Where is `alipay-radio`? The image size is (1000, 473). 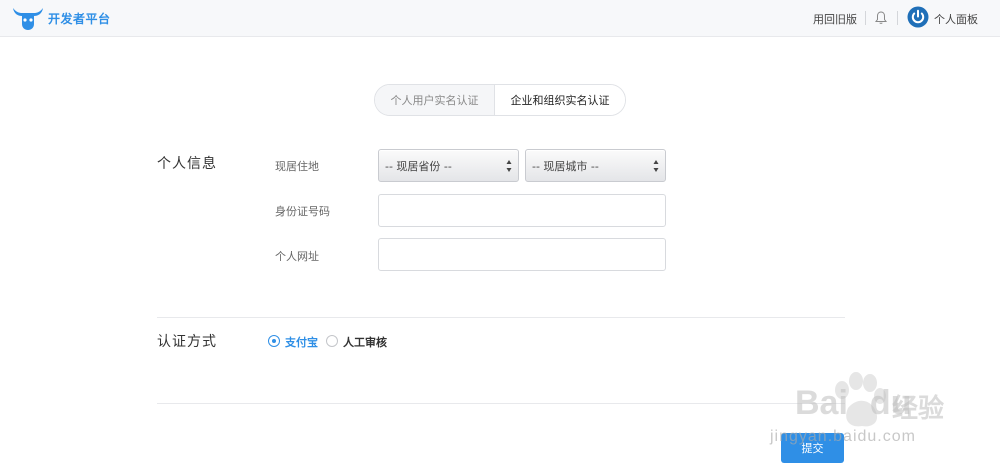
alipay-radio is located at coordinates (274, 341).